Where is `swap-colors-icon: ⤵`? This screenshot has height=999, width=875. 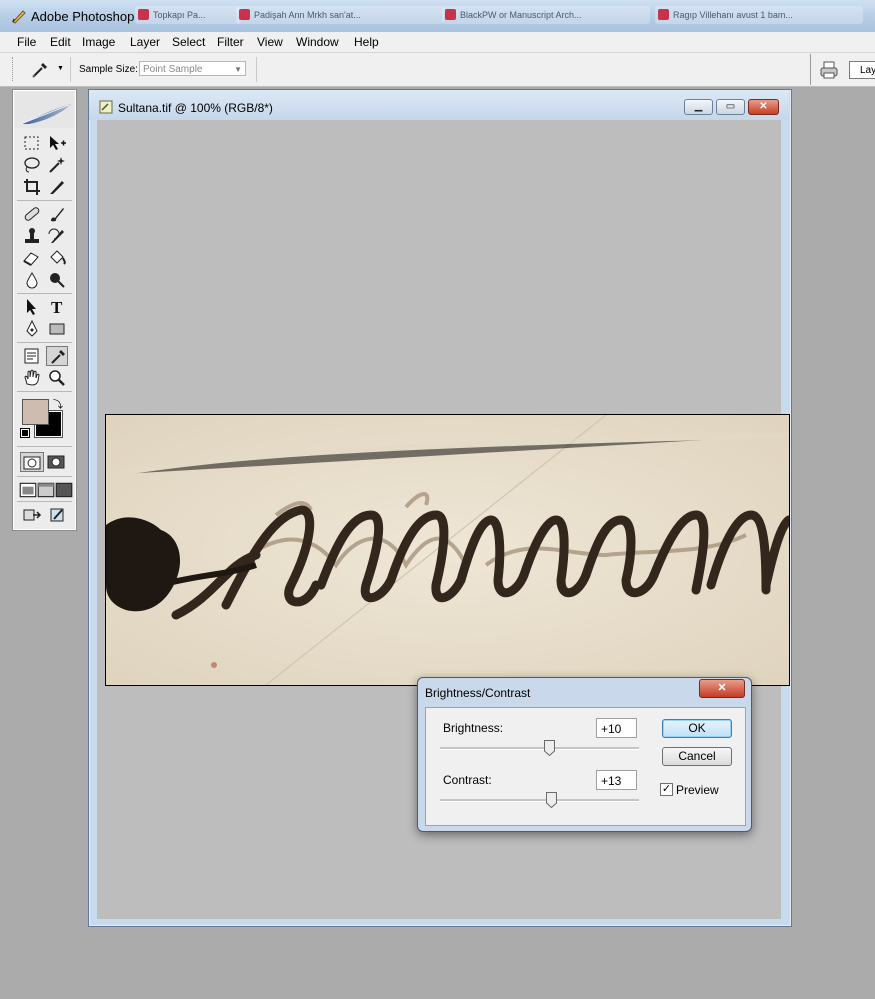
swap-colors-icon: ⤵ is located at coordinates (58, 403).